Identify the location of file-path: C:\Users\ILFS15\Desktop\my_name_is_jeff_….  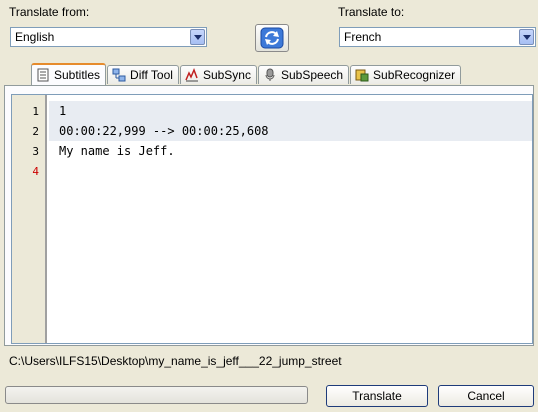
(175, 361).